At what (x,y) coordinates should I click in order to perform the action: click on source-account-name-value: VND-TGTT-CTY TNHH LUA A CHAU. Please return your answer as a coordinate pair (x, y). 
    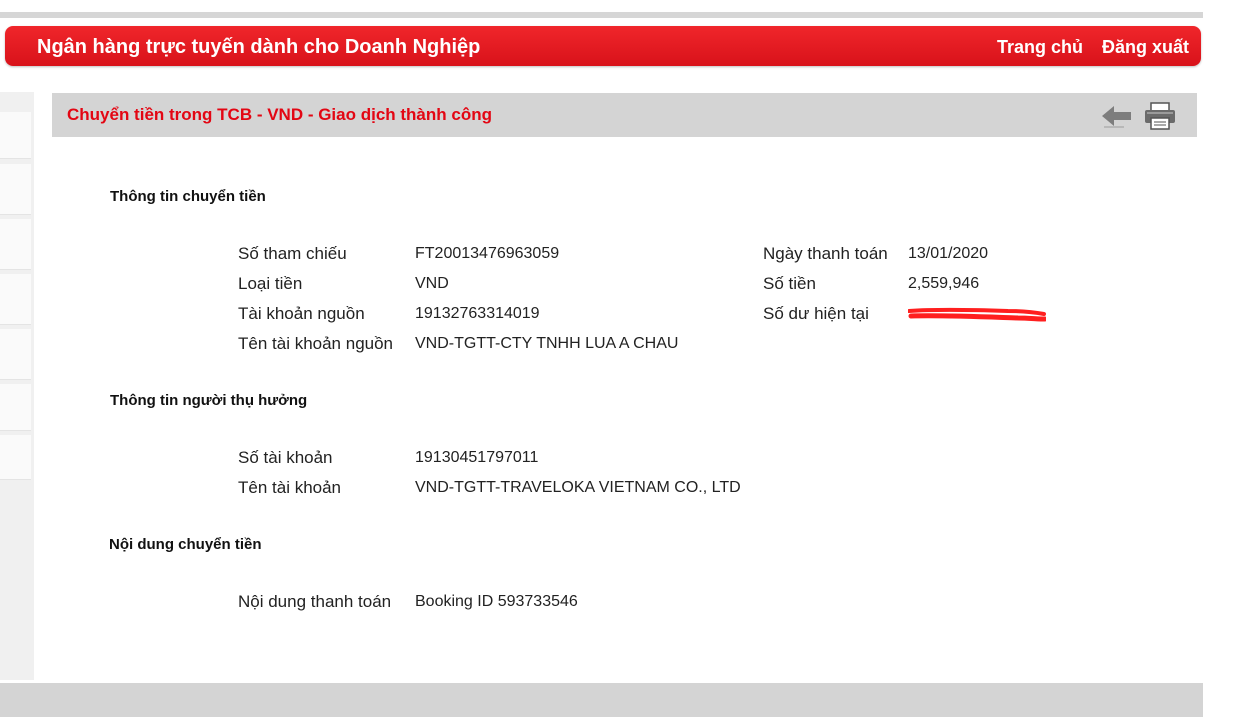
    Looking at the image, I should click on (547, 343).